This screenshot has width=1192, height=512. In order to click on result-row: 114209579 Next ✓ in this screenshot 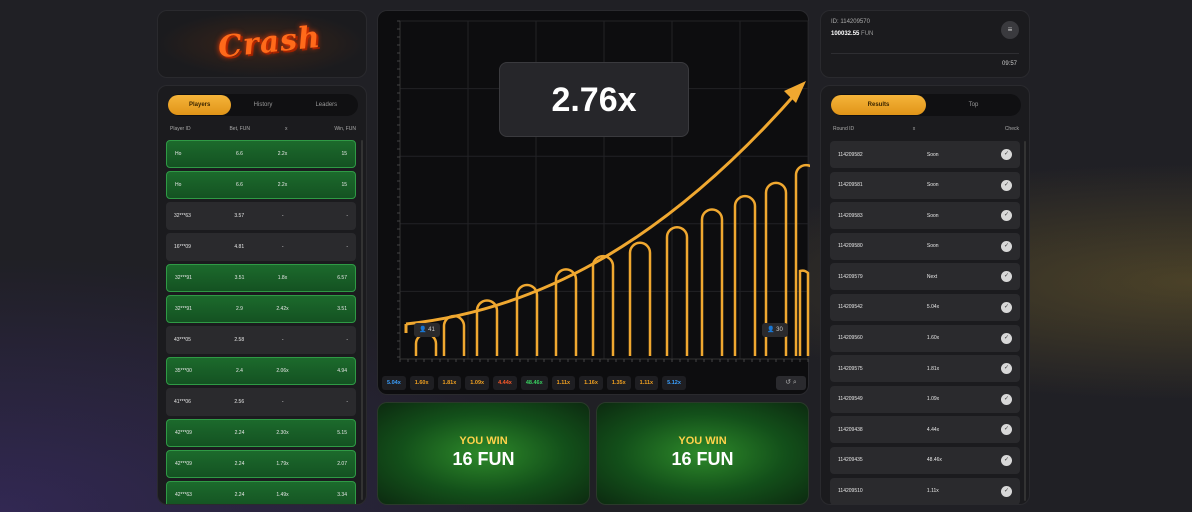, I will do `click(925, 277)`.